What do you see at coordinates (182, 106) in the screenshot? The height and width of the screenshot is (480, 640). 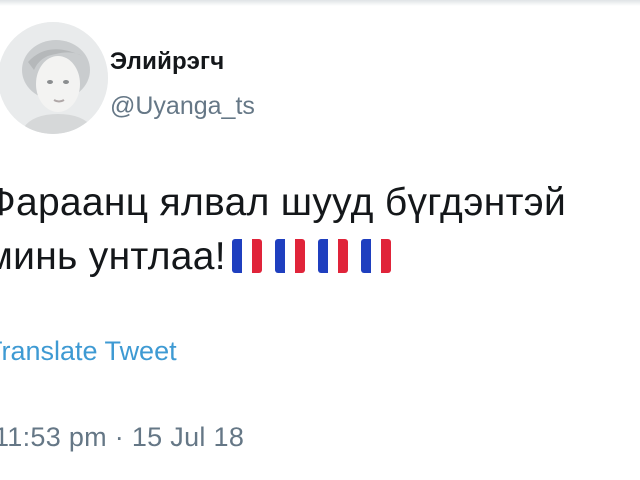 I see `author-handle: @Uyanga_ts` at bounding box center [182, 106].